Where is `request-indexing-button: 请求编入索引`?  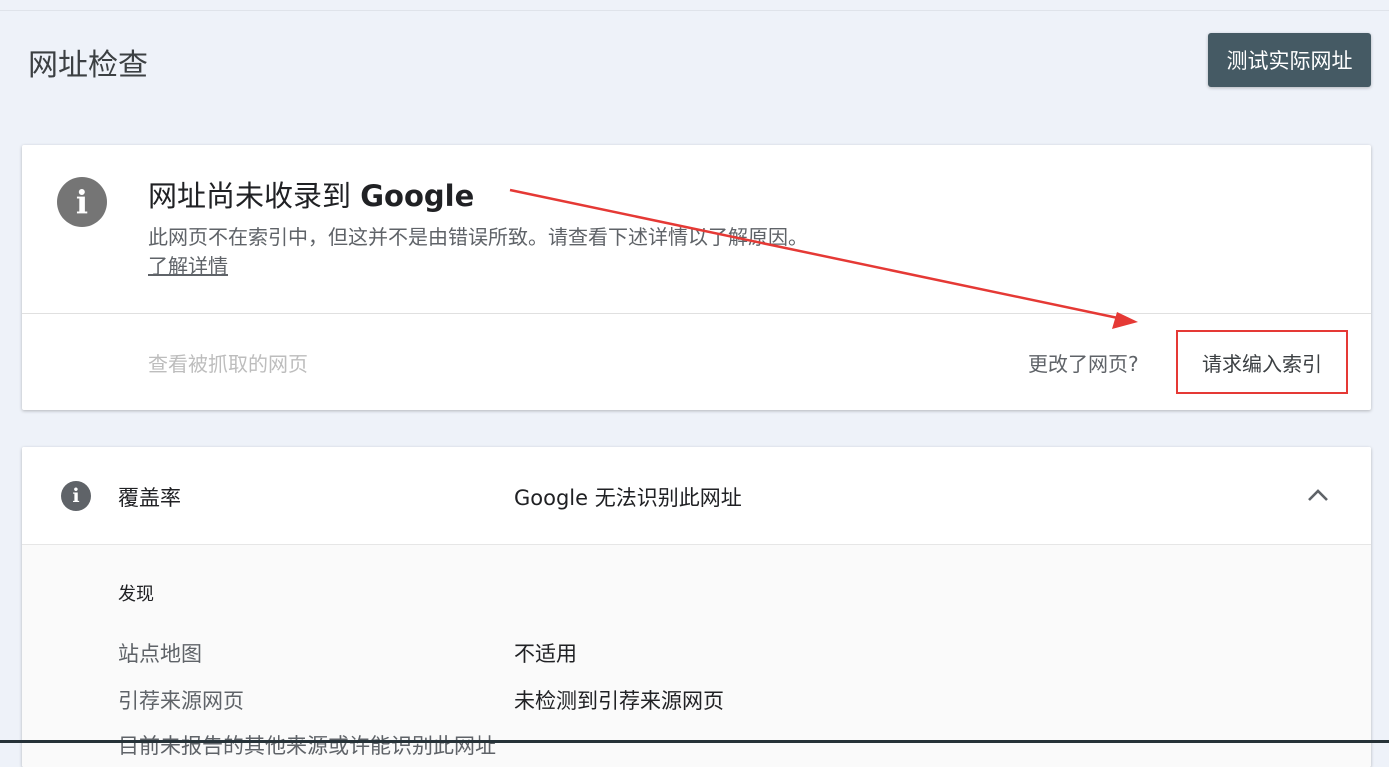 request-indexing-button: 请求编入索引 is located at coordinates (1262, 362).